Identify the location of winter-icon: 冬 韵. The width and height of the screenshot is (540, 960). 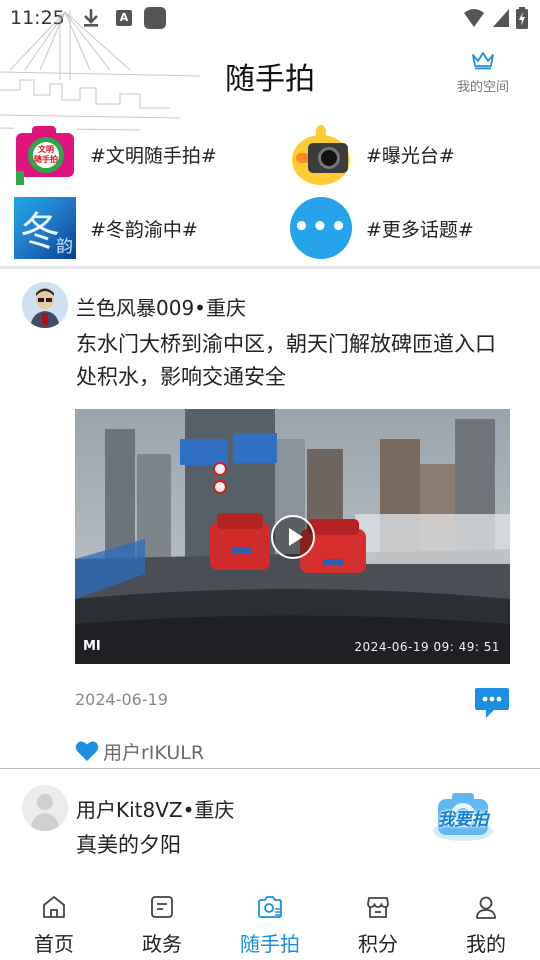
(45, 228).